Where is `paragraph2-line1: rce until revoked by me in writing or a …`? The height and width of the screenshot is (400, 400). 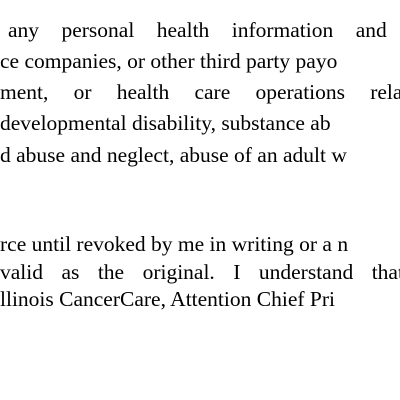 paragraph2-line1: rce until revoked by me in writing or a … is located at coordinates (174, 244).